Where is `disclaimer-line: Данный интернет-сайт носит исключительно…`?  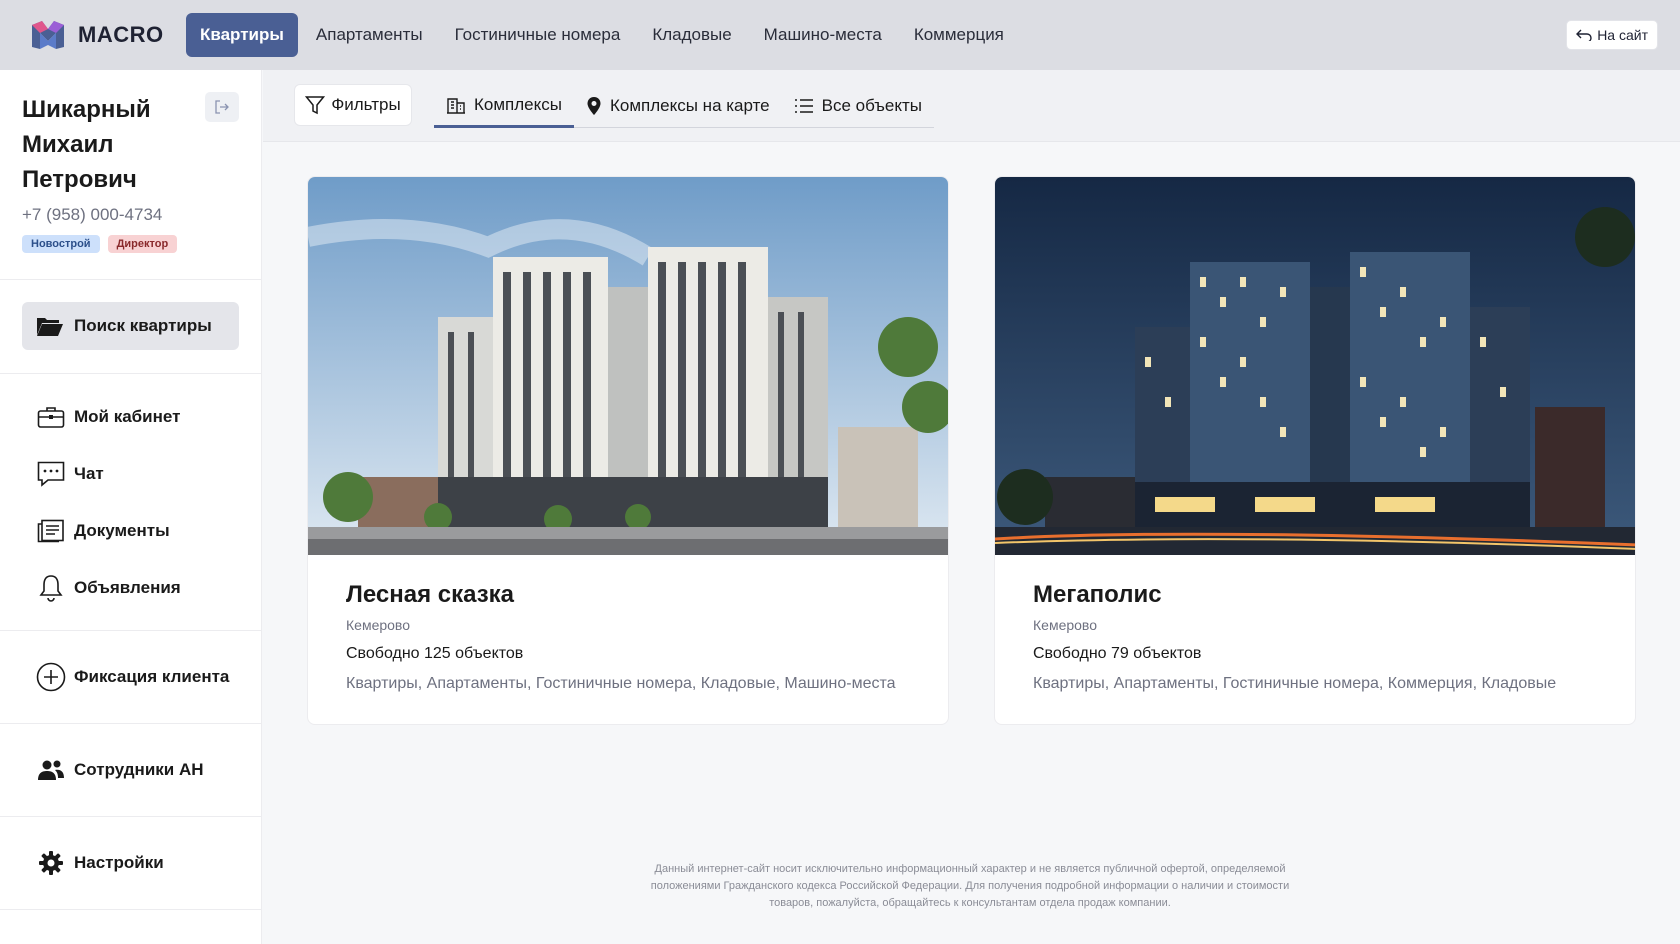
disclaimer-line: Данный интернет-сайт носит исключительно… is located at coordinates (970, 869).